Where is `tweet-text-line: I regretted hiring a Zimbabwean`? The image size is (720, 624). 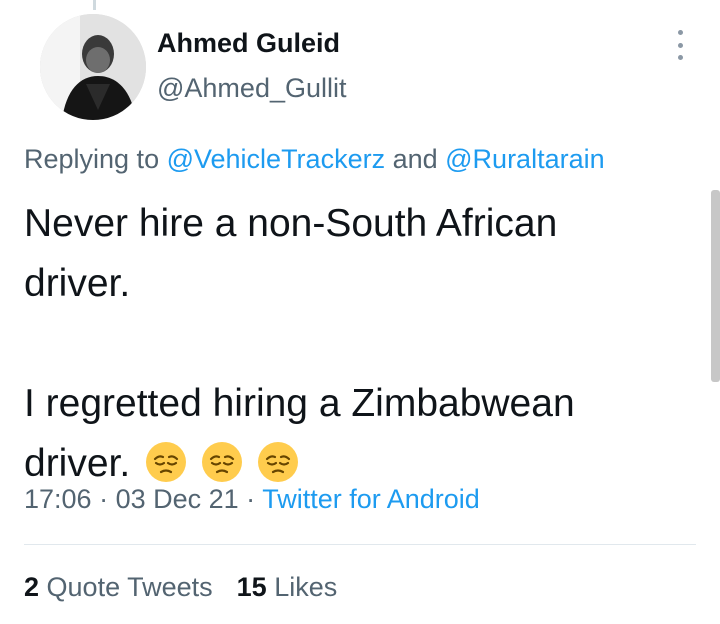 tweet-text-line: I regretted hiring a Zimbabwean is located at coordinates (299, 403).